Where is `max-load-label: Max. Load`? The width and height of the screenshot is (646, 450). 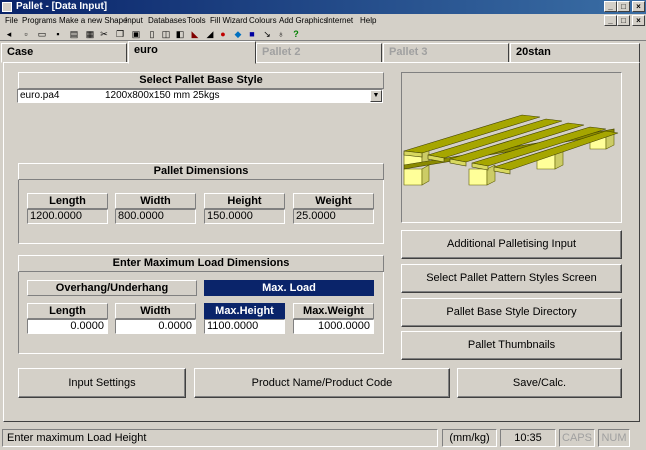 max-load-label: Max. Load is located at coordinates (289, 288).